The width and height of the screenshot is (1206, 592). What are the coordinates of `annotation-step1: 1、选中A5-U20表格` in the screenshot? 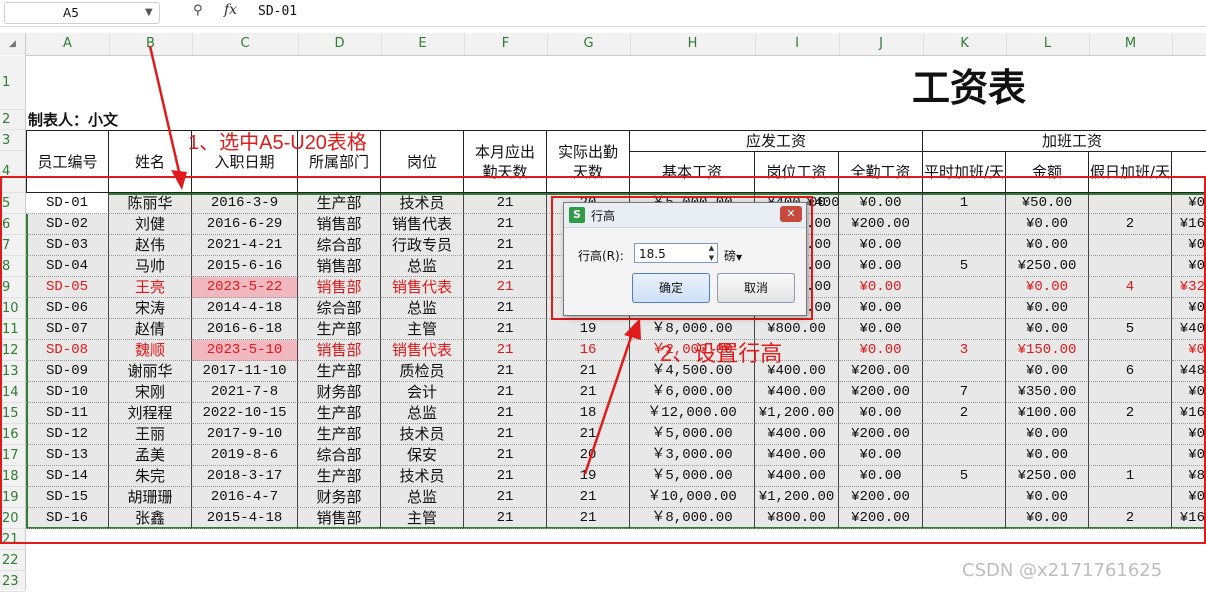 It's located at (277, 143).